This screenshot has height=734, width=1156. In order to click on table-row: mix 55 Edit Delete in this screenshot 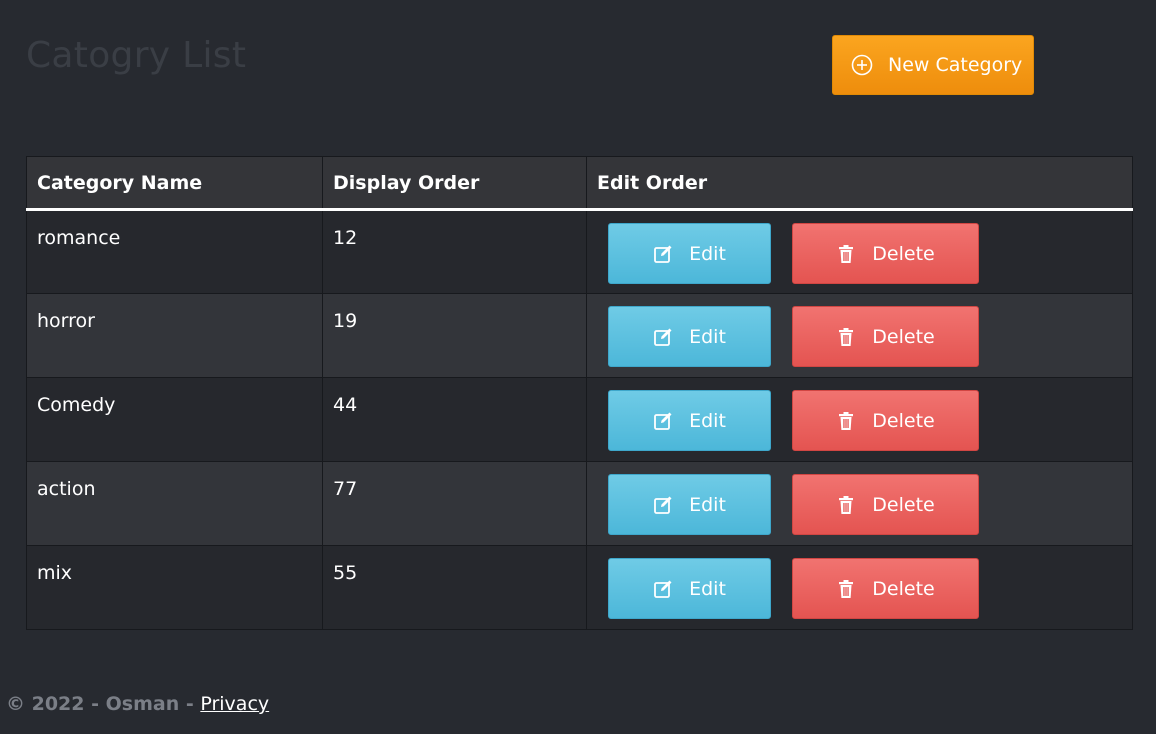, I will do `click(579, 587)`.